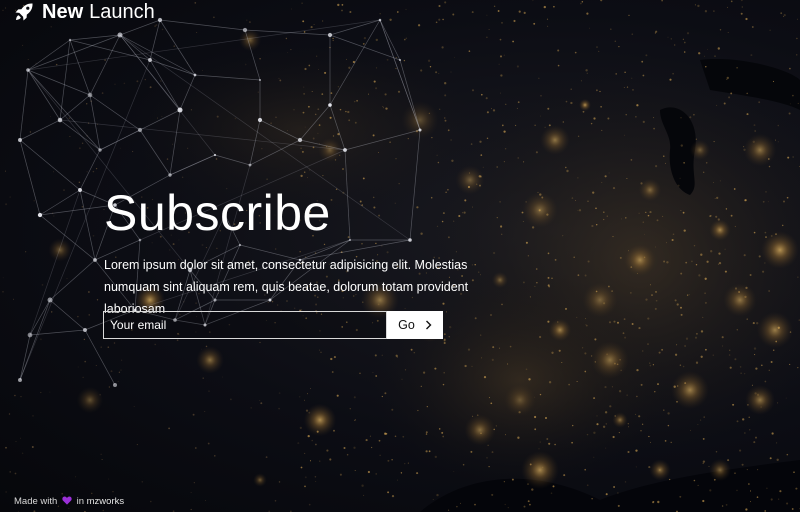 This screenshot has width=800, height=512. What do you see at coordinates (36, 501) in the screenshot?
I see `made-with-text: Made with` at bounding box center [36, 501].